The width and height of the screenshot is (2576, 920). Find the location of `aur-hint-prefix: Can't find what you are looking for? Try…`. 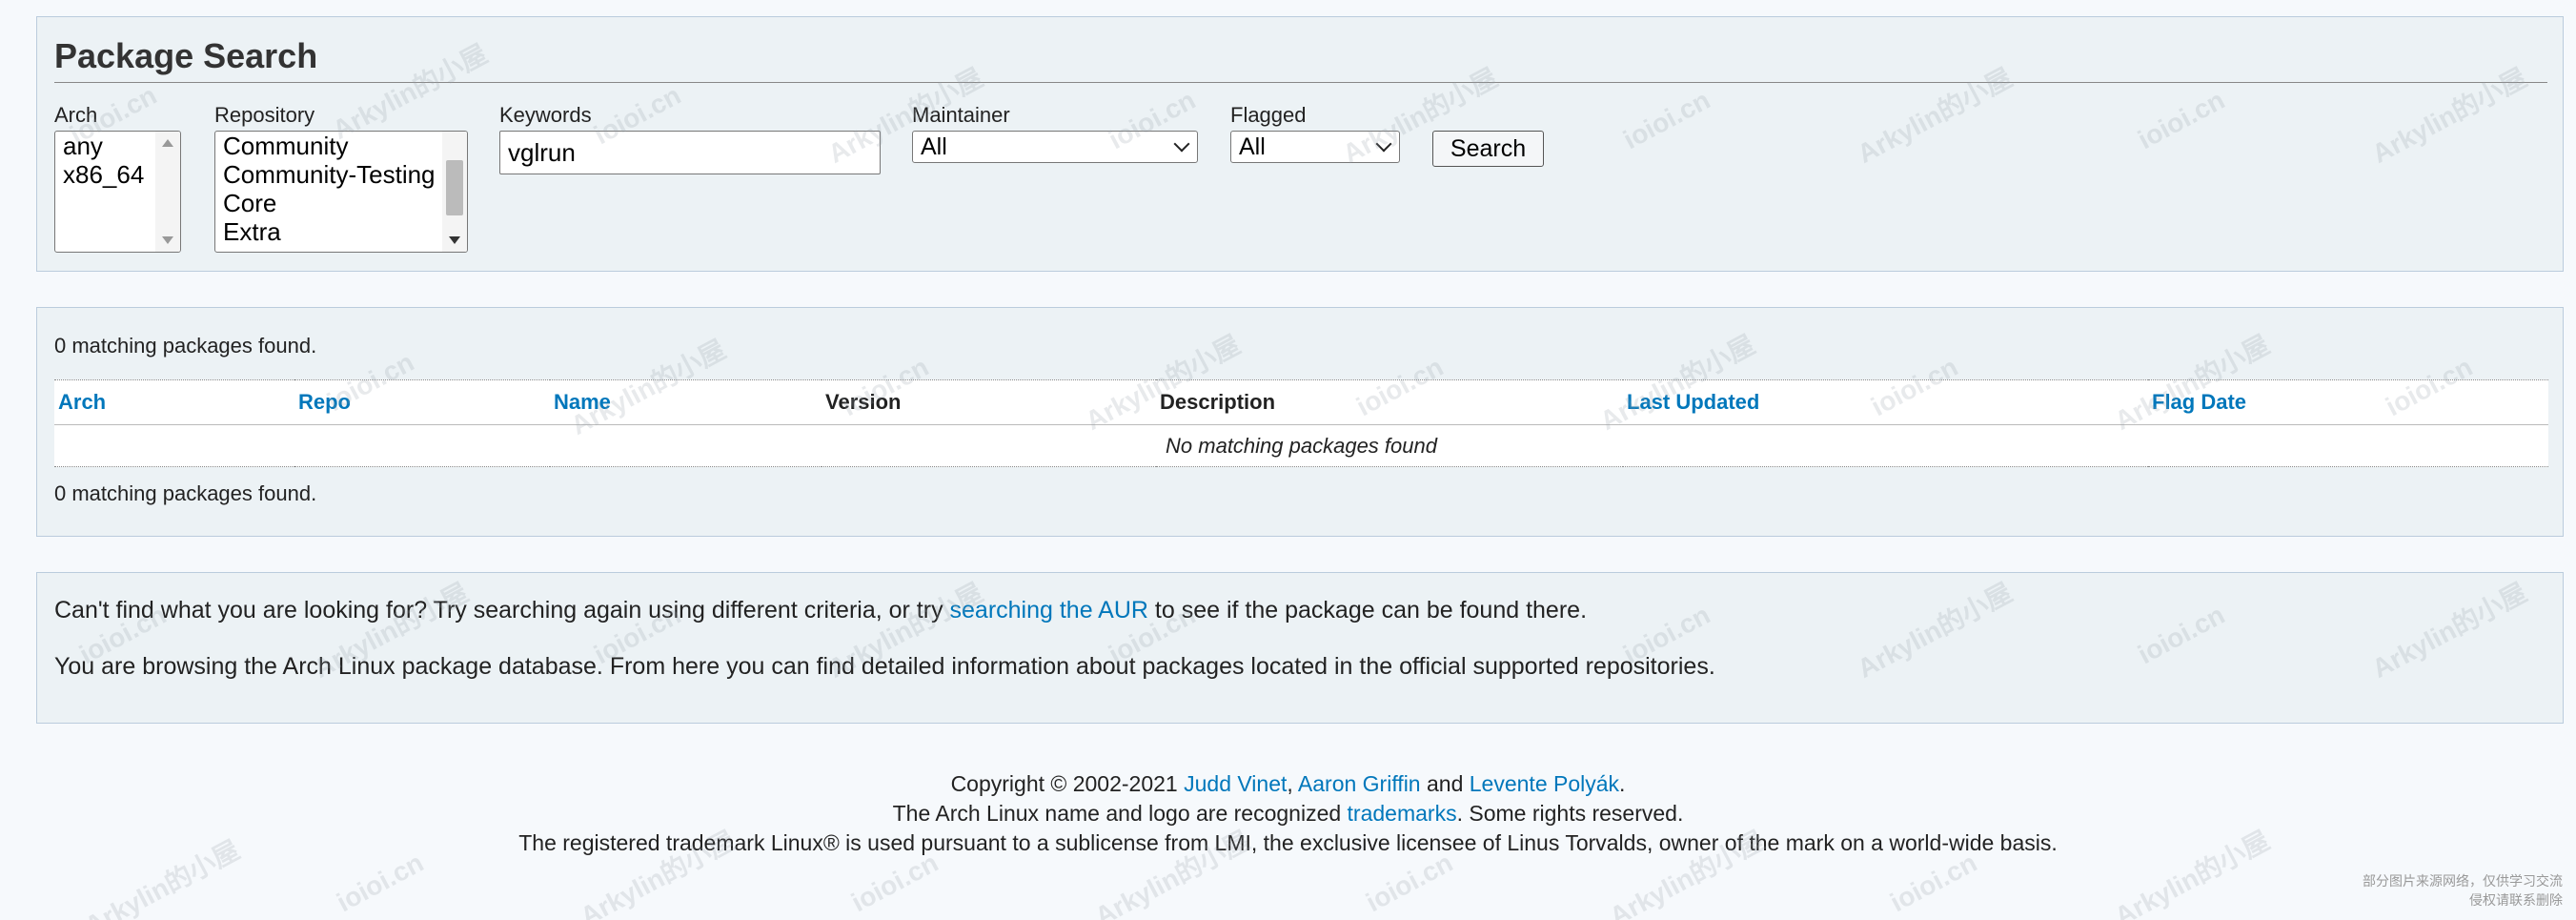

aur-hint-prefix: Can't find what you are looking for? Try… is located at coordinates (502, 611).